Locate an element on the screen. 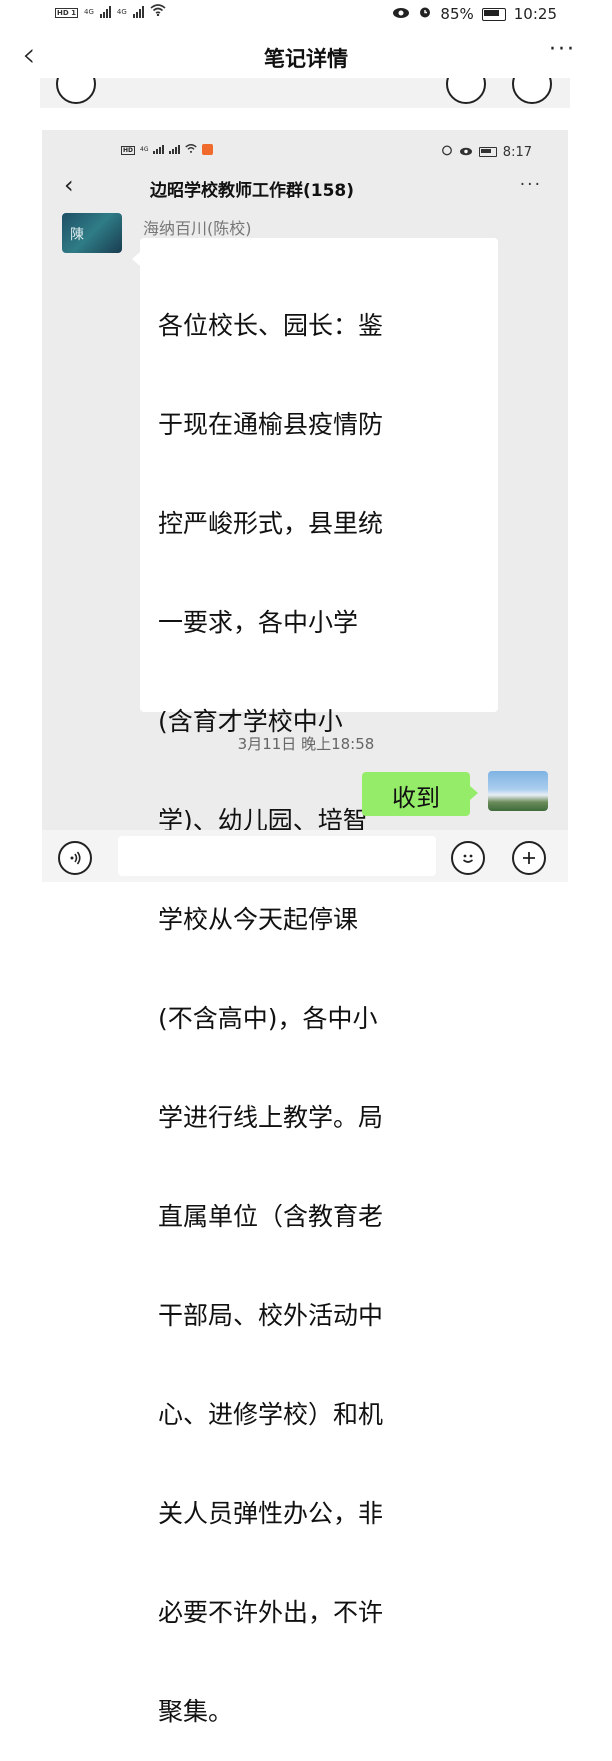 The height and width of the screenshot is (1761, 612). reply-text: 收到 is located at coordinates (416, 798).